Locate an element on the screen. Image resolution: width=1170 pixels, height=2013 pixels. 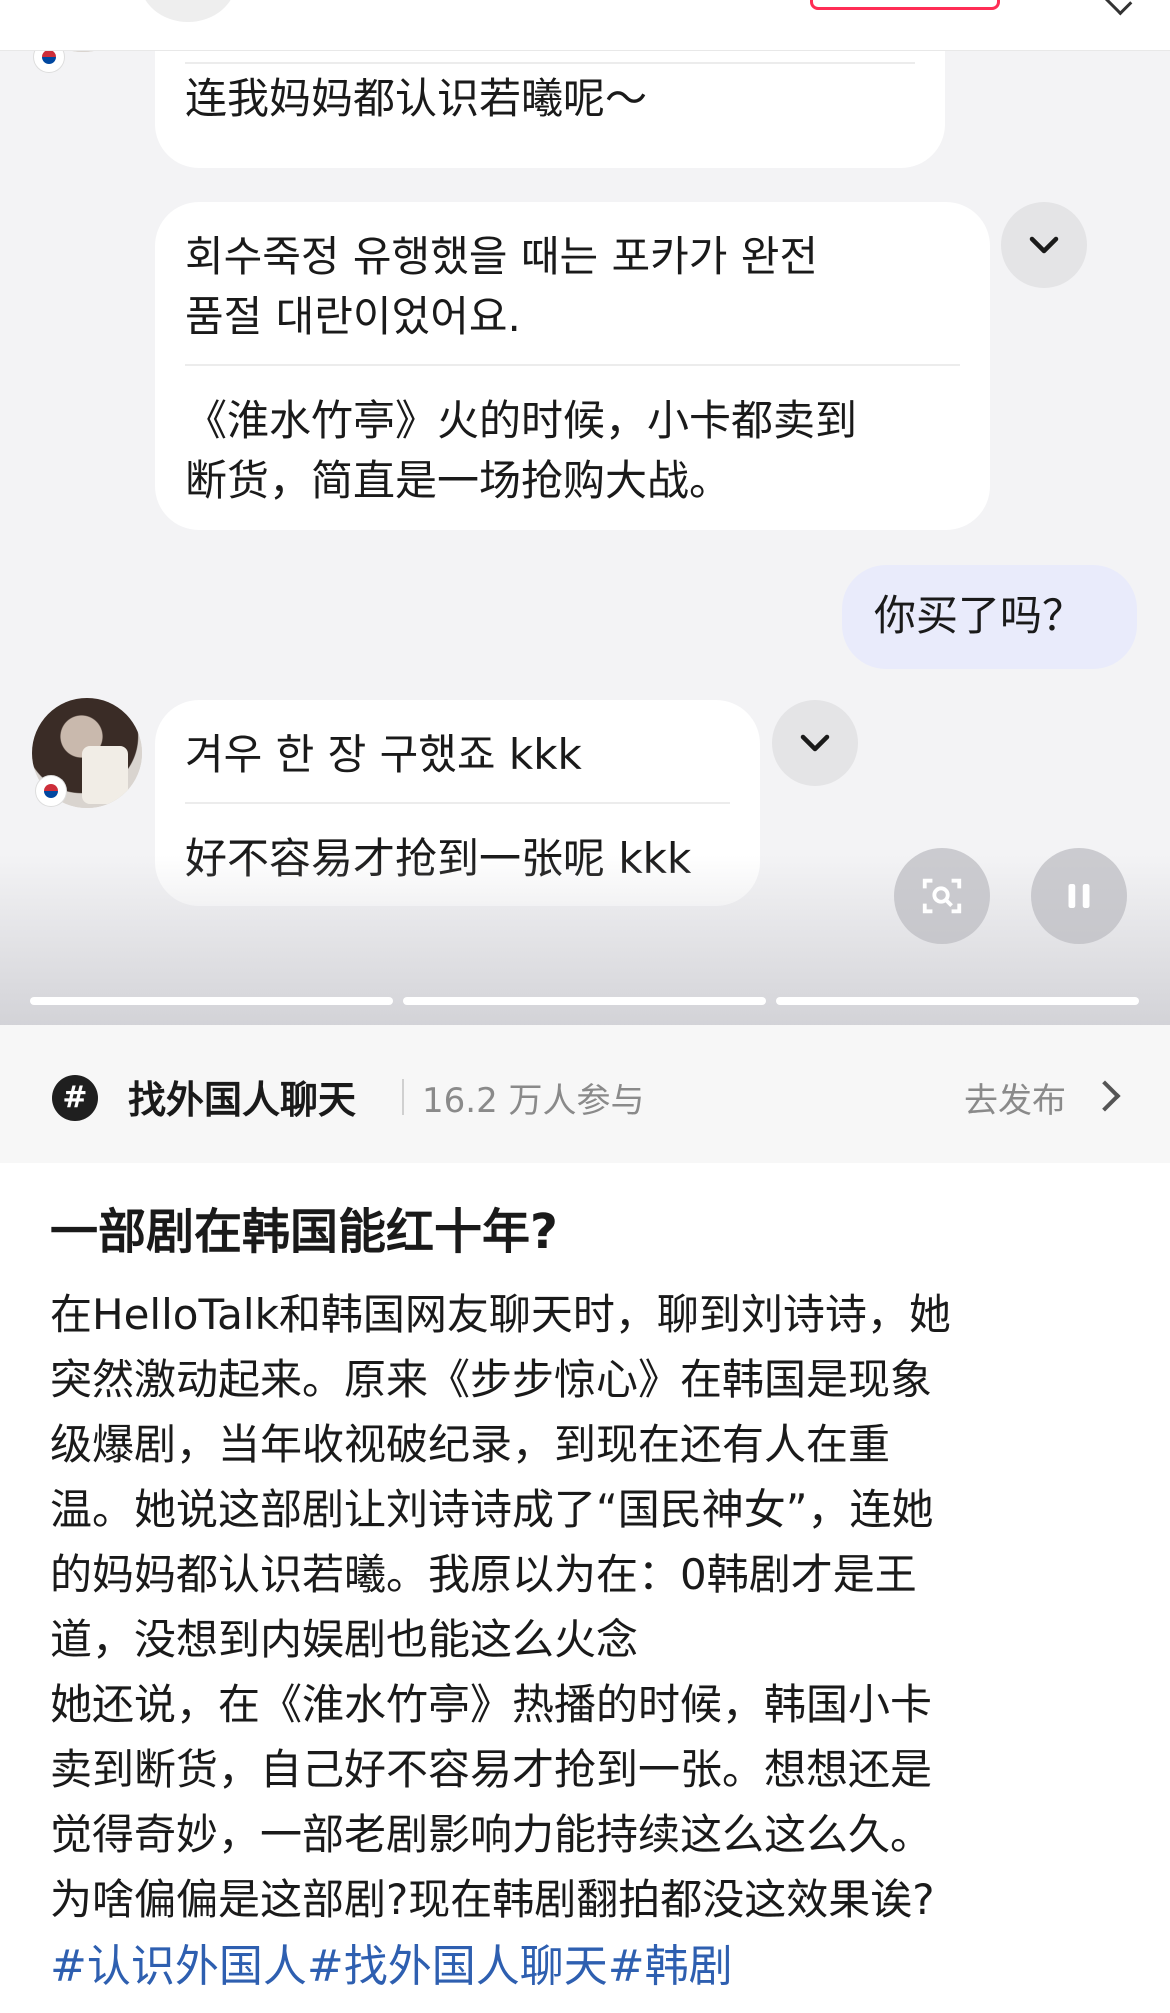
korean-text: 품절 대란이었어요. is located at coordinates (353, 316).